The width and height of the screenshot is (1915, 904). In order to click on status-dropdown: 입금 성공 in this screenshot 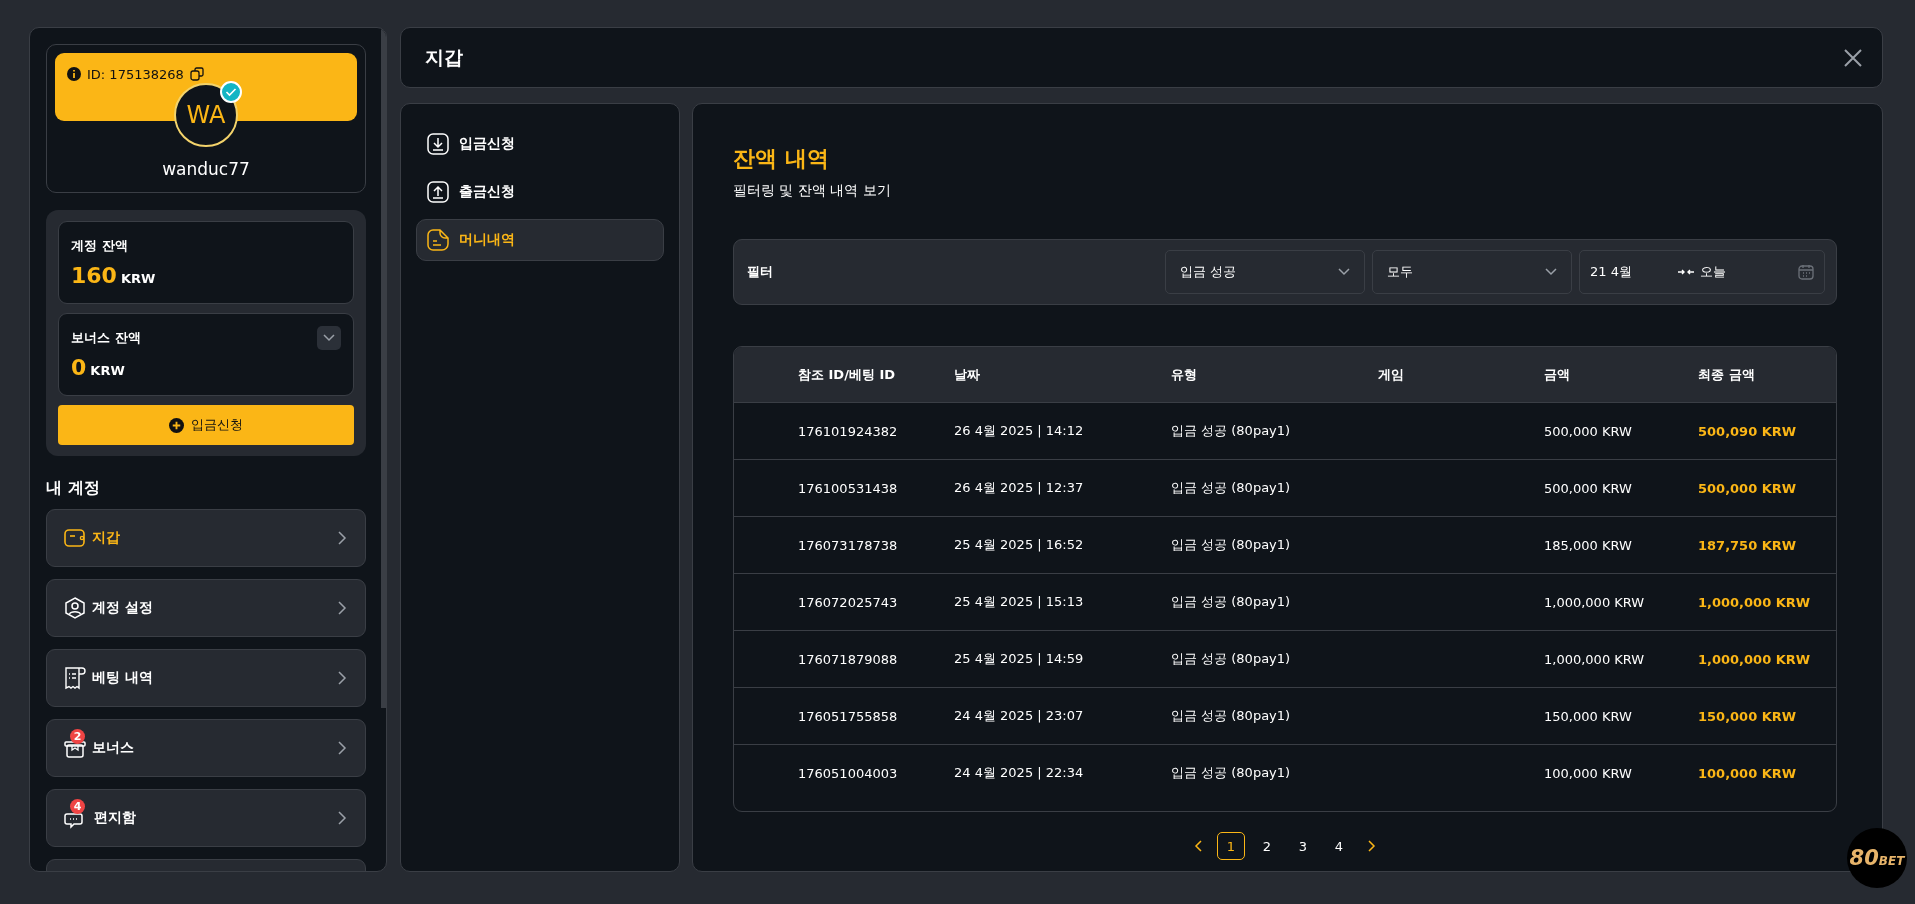, I will do `click(1265, 272)`.